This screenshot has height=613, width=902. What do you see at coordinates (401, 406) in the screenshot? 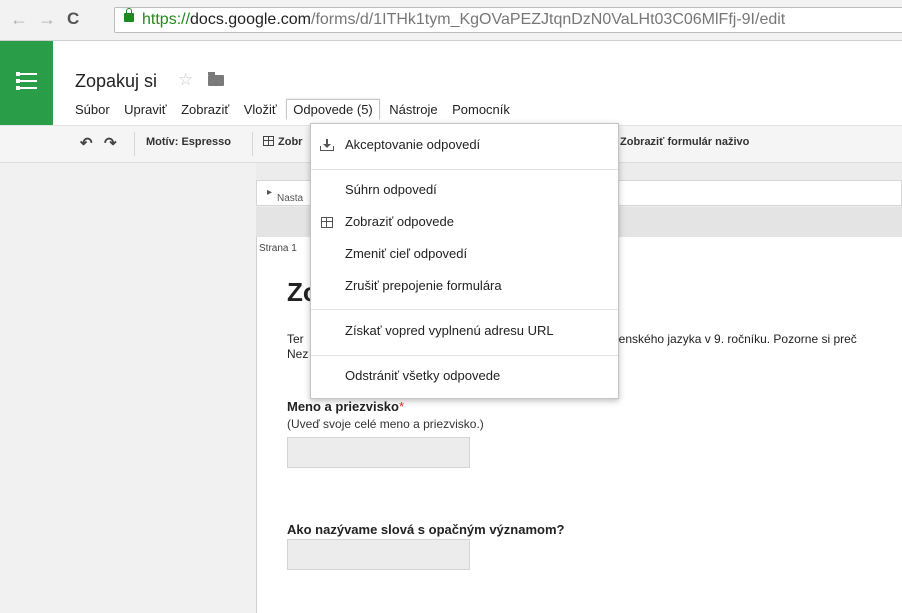
I see `required-marker: *` at bounding box center [401, 406].